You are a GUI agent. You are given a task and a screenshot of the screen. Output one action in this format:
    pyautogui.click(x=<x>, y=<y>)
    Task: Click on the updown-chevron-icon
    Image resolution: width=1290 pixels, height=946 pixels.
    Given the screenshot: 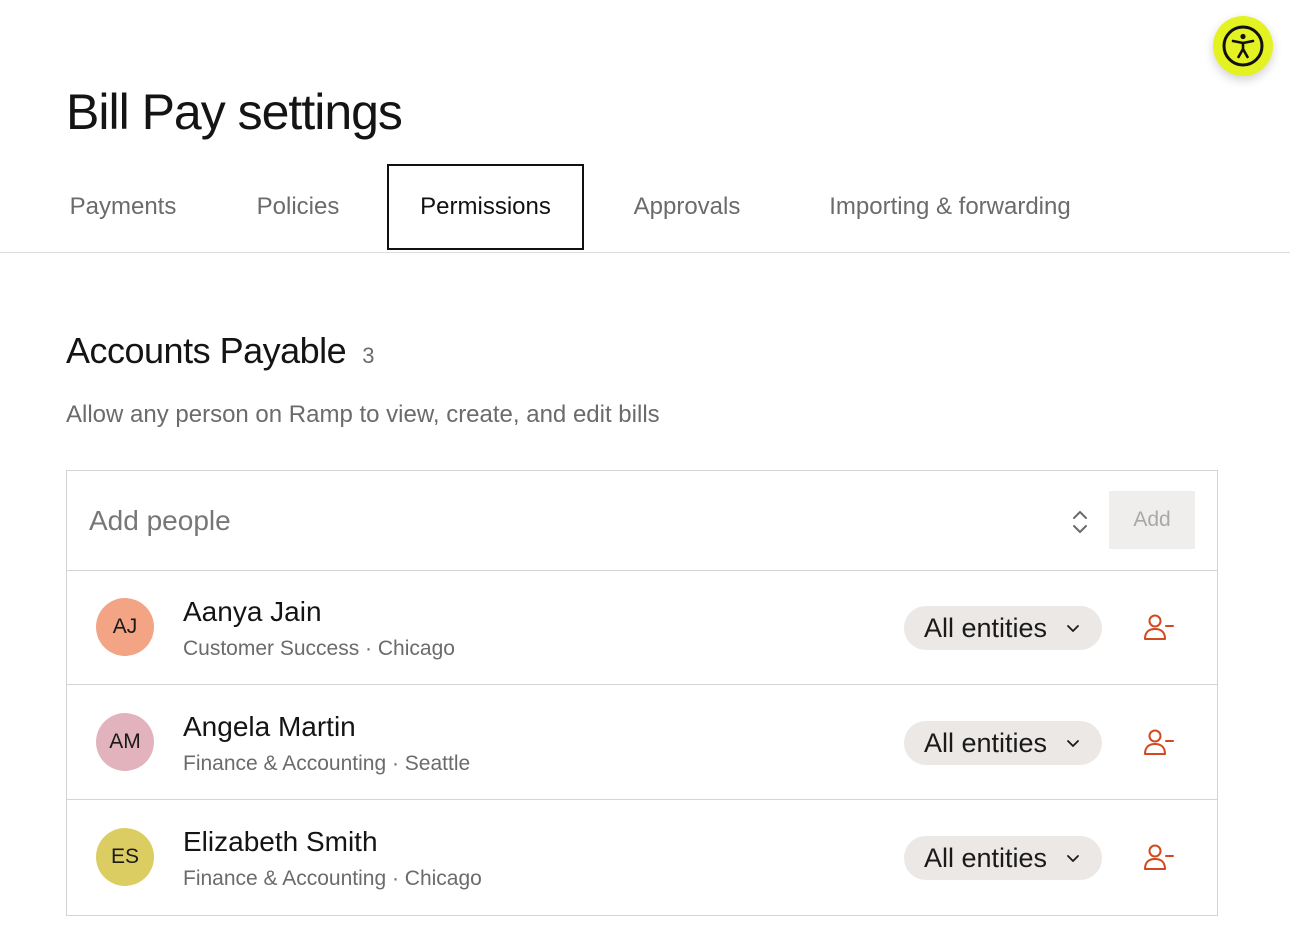 What is the action you would take?
    pyautogui.click(x=1080, y=522)
    